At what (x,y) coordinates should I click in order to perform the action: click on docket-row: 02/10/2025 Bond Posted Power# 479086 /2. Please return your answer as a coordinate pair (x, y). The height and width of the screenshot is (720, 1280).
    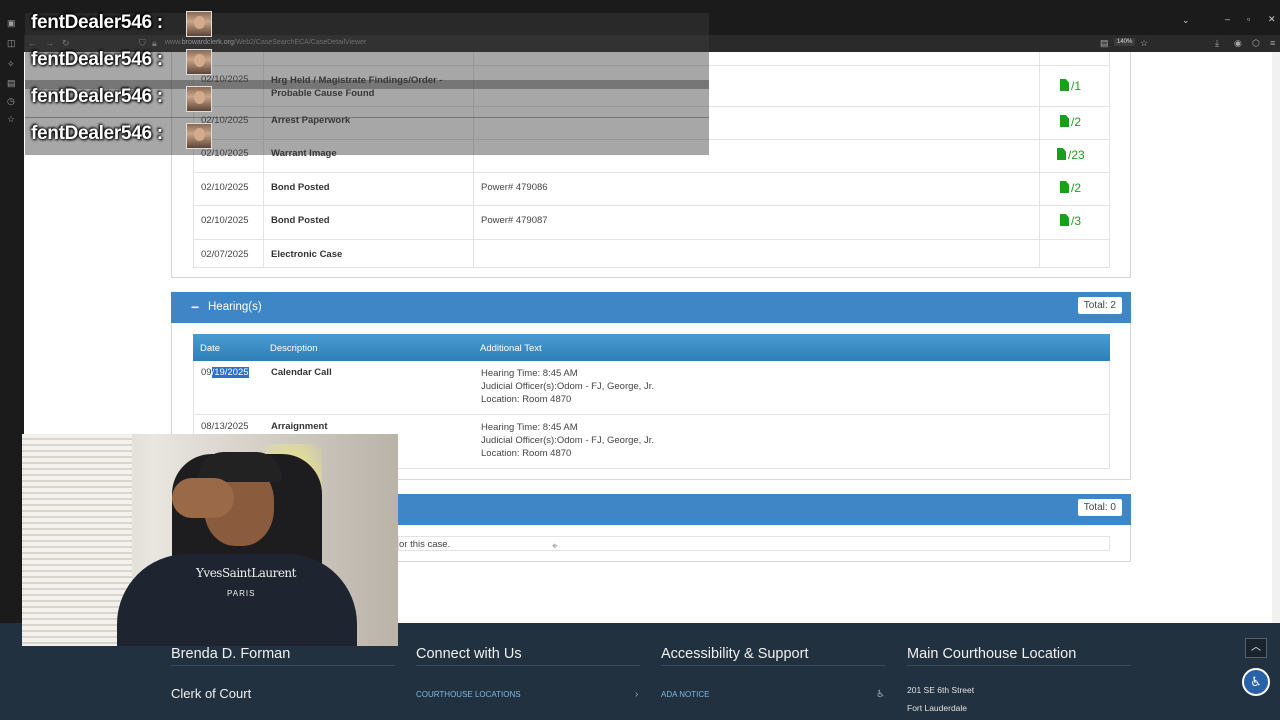
    Looking at the image, I should click on (651, 189).